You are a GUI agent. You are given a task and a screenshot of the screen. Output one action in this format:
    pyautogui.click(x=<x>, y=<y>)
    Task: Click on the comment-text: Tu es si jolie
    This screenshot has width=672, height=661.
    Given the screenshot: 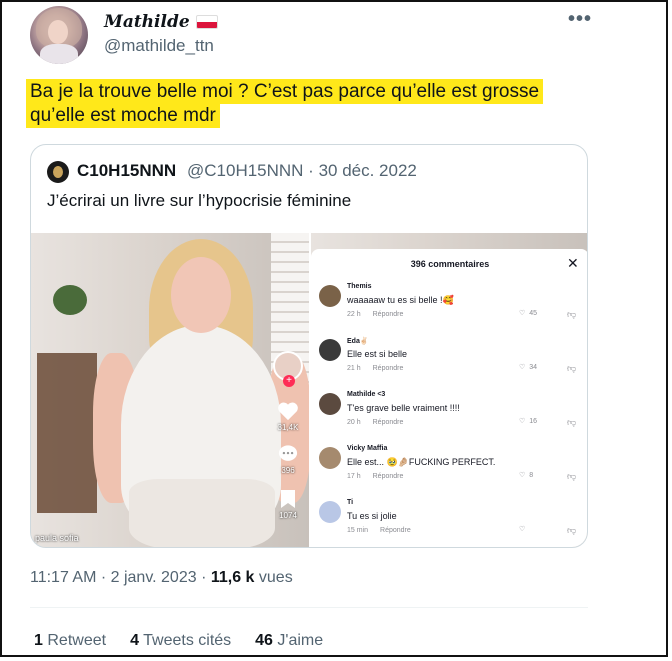 What is the action you would take?
    pyautogui.click(x=372, y=516)
    